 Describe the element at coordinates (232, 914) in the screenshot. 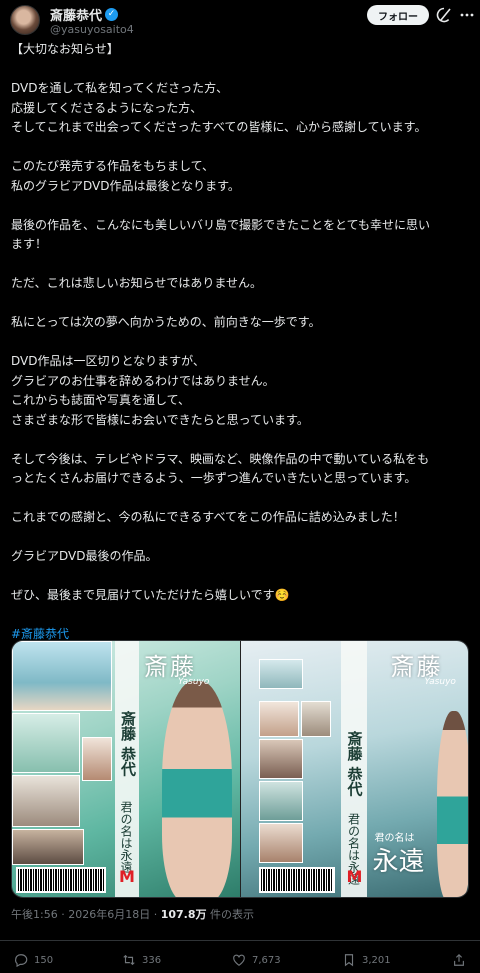

I see `views-label: 件の表示` at that location.